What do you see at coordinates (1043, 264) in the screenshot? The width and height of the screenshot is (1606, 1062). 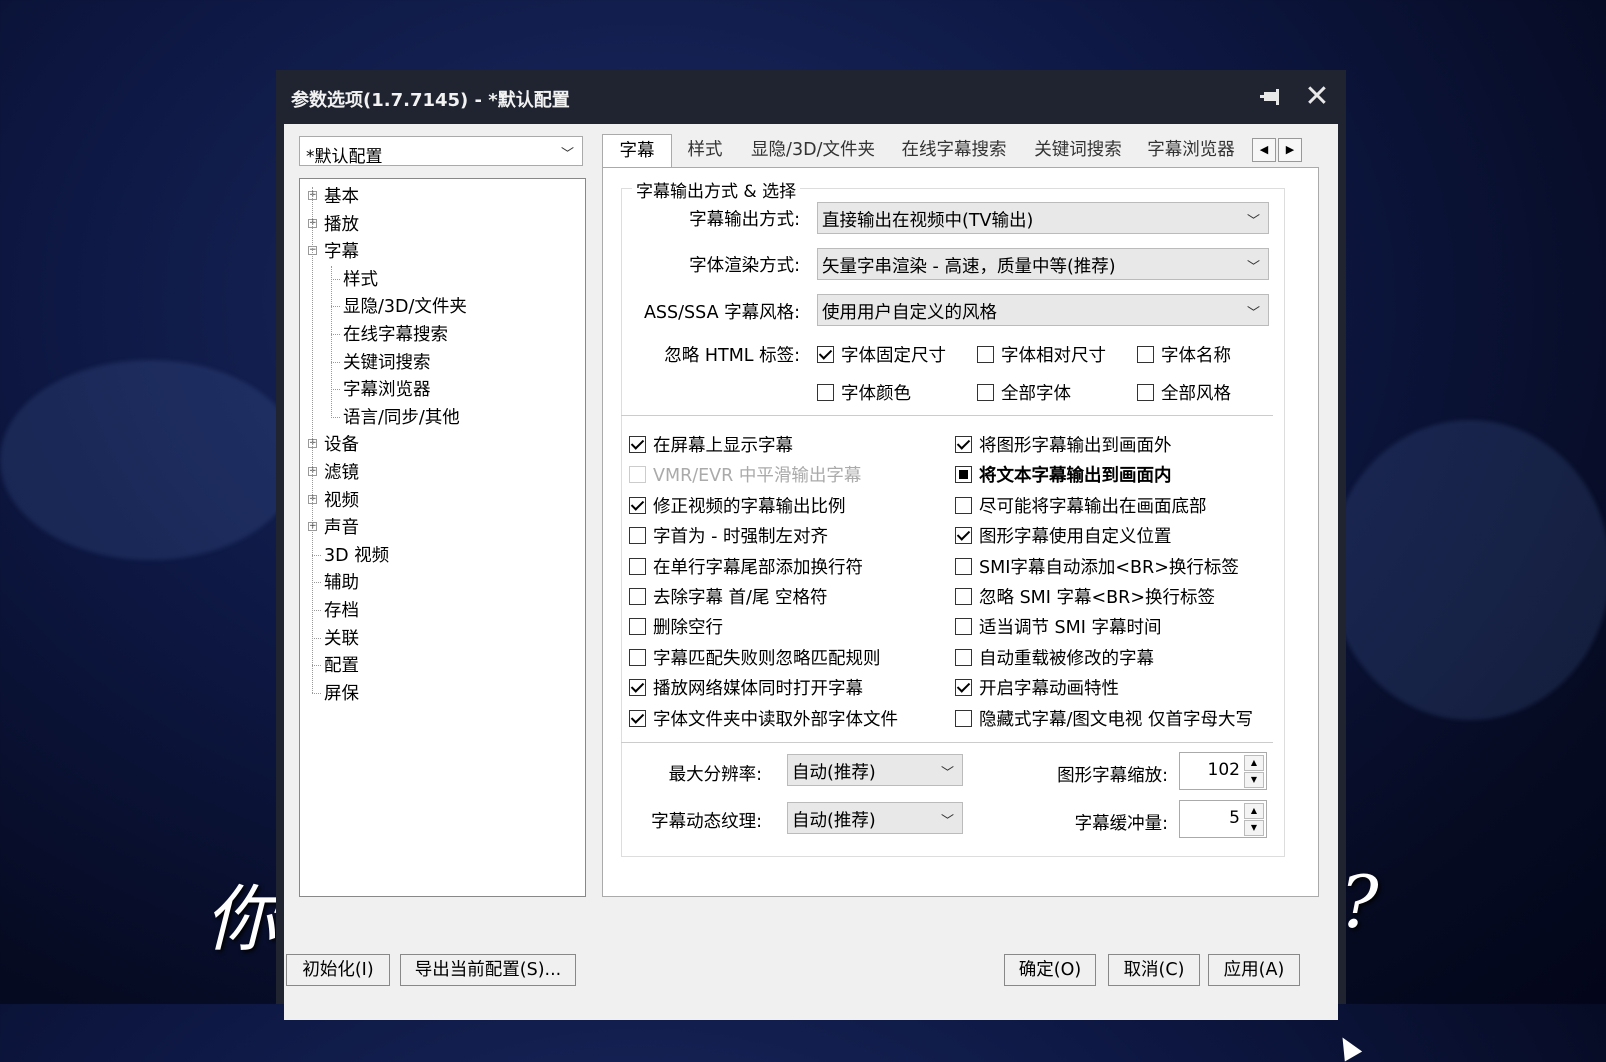 I see `render-dropdown: 矢量字串渲染 - 高速，质量中等(推荐) ﹀` at bounding box center [1043, 264].